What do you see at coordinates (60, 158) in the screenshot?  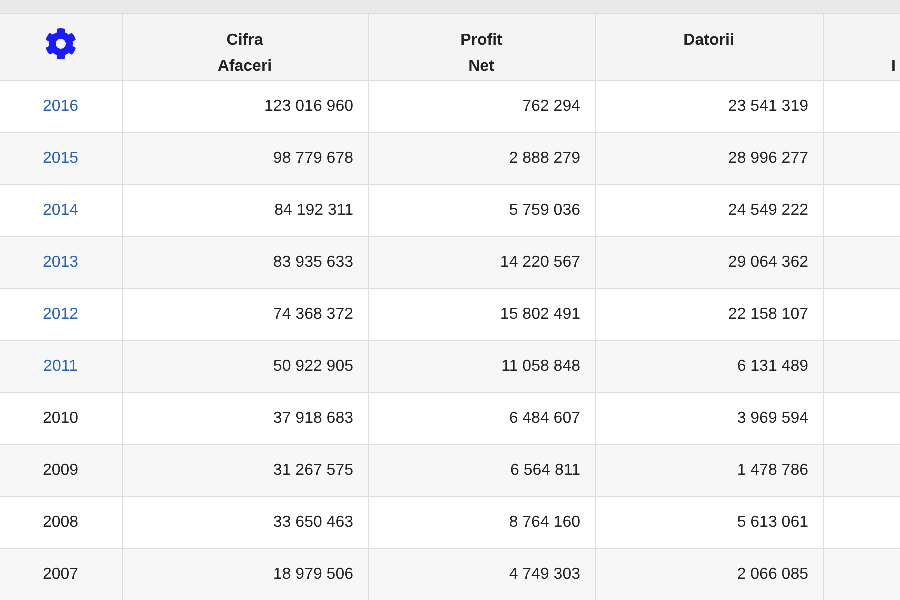 I see `year-link: 2015` at bounding box center [60, 158].